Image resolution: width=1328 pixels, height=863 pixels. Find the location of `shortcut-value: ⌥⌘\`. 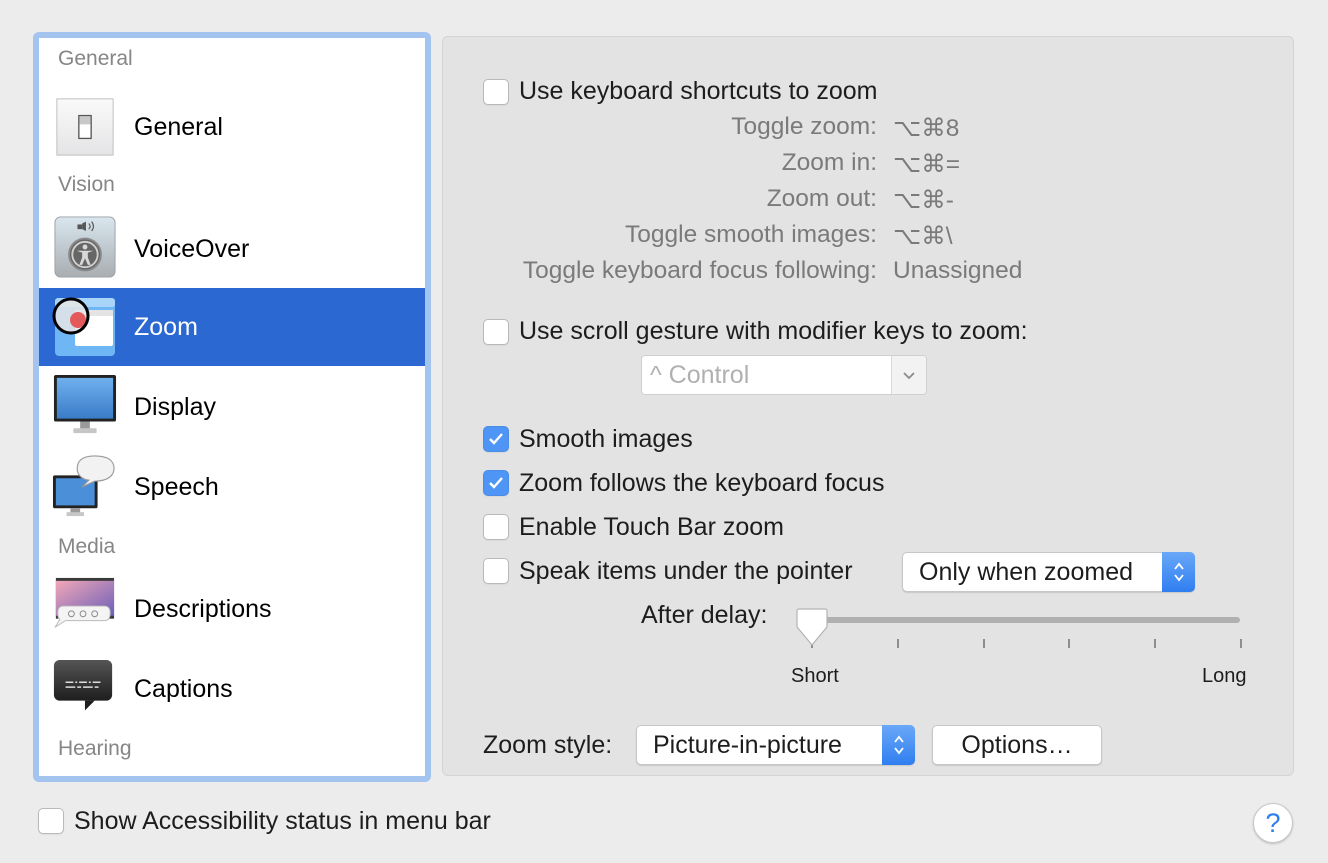

shortcut-value: ⌥⌘\ is located at coordinates (923, 236).